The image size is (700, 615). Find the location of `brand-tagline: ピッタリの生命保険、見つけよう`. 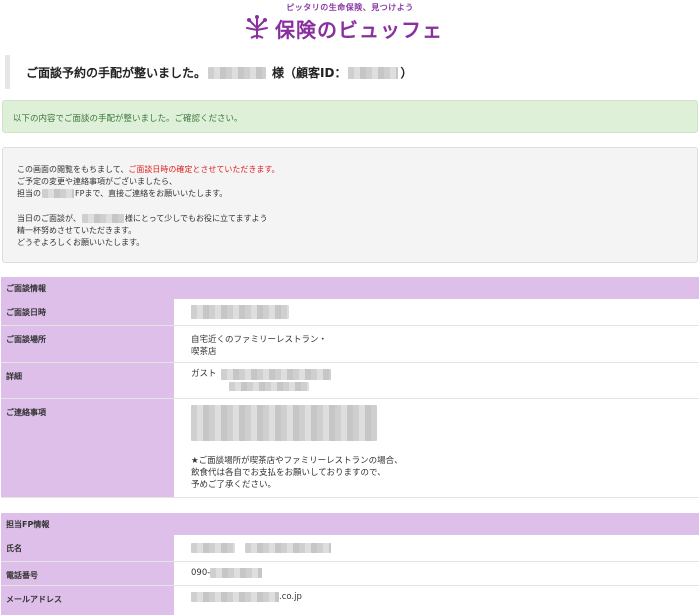

brand-tagline: ピッタリの生命保険、見つけよう is located at coordinates (350, 7).